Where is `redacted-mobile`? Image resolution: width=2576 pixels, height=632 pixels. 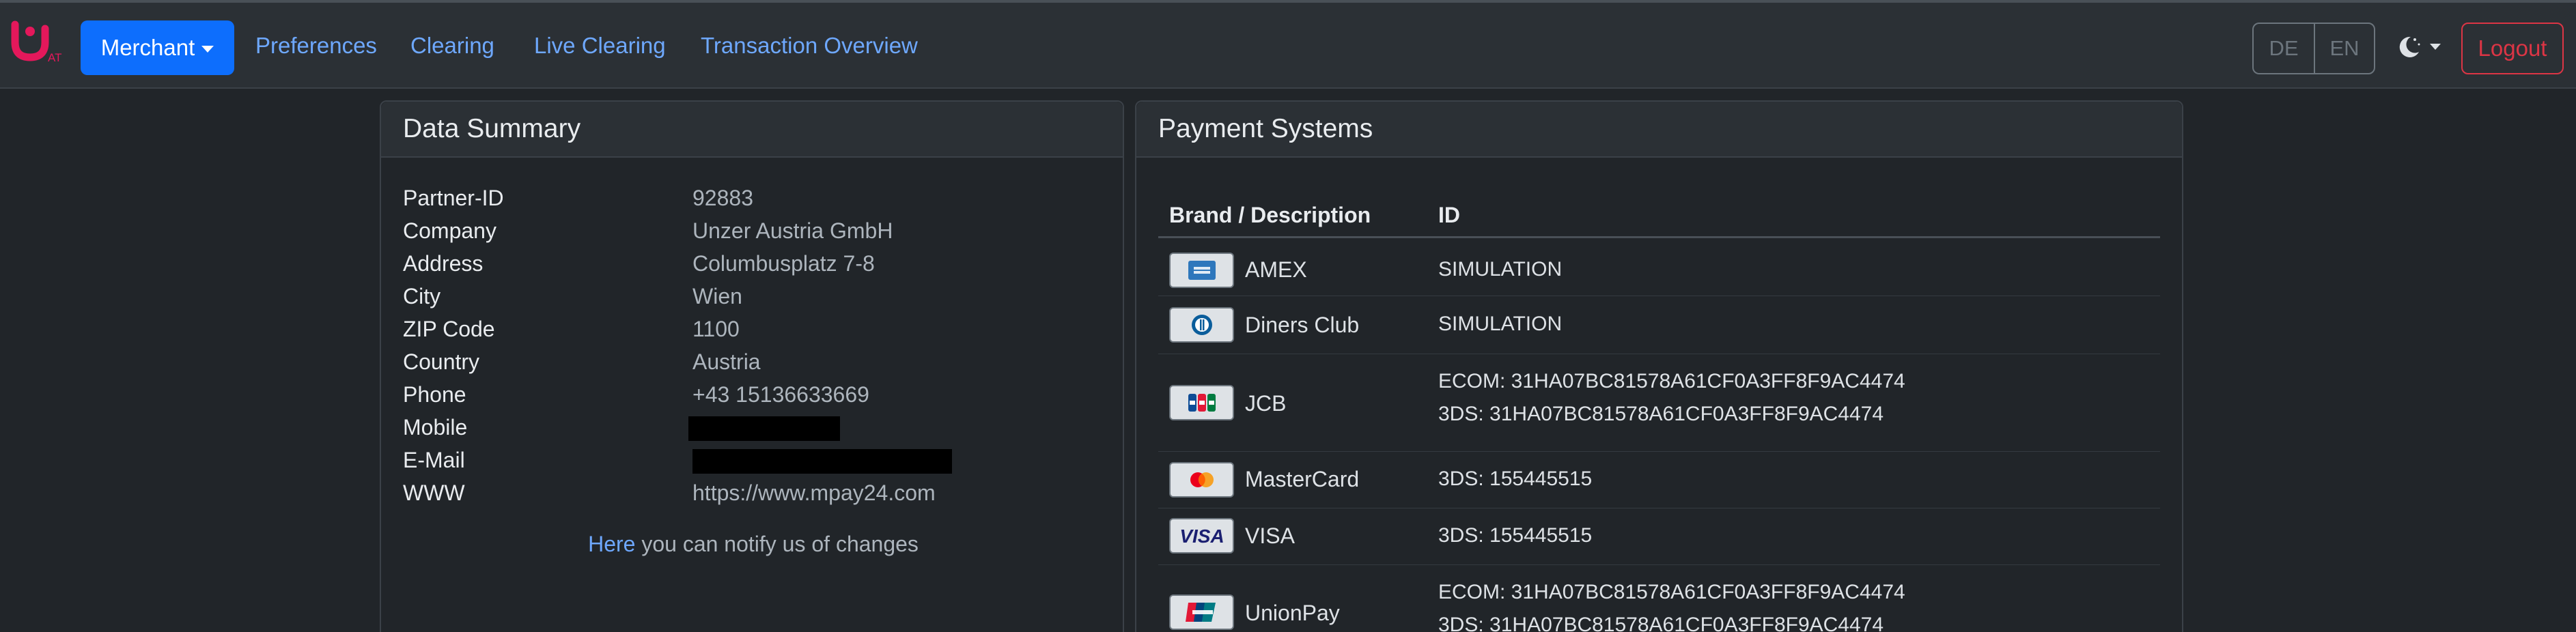
redacted-mobile is located at coordinates (764, 428).